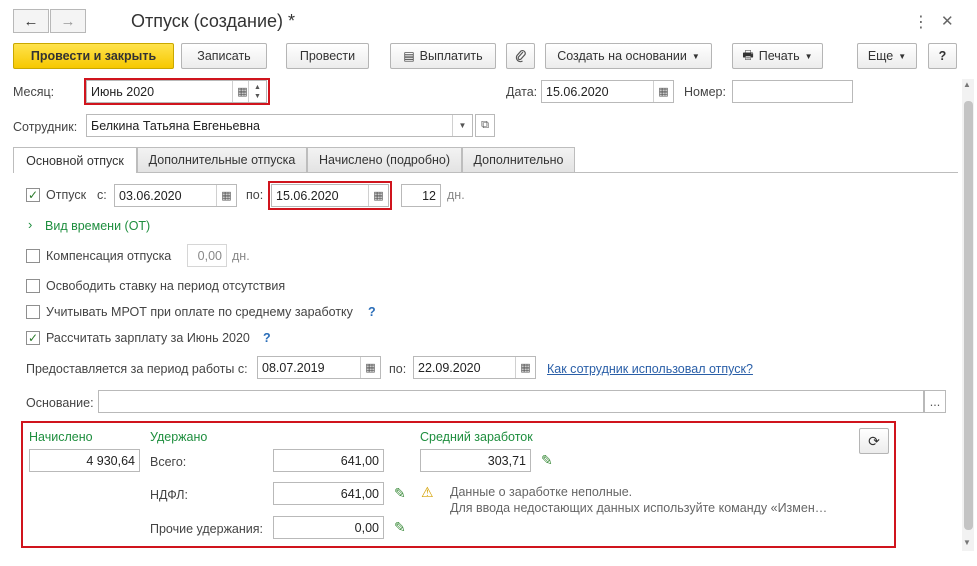 The image size is (977, 566). I want to click on vacation-usage-link: Как сотрудник использовал отпуск?, so click(650, 369).